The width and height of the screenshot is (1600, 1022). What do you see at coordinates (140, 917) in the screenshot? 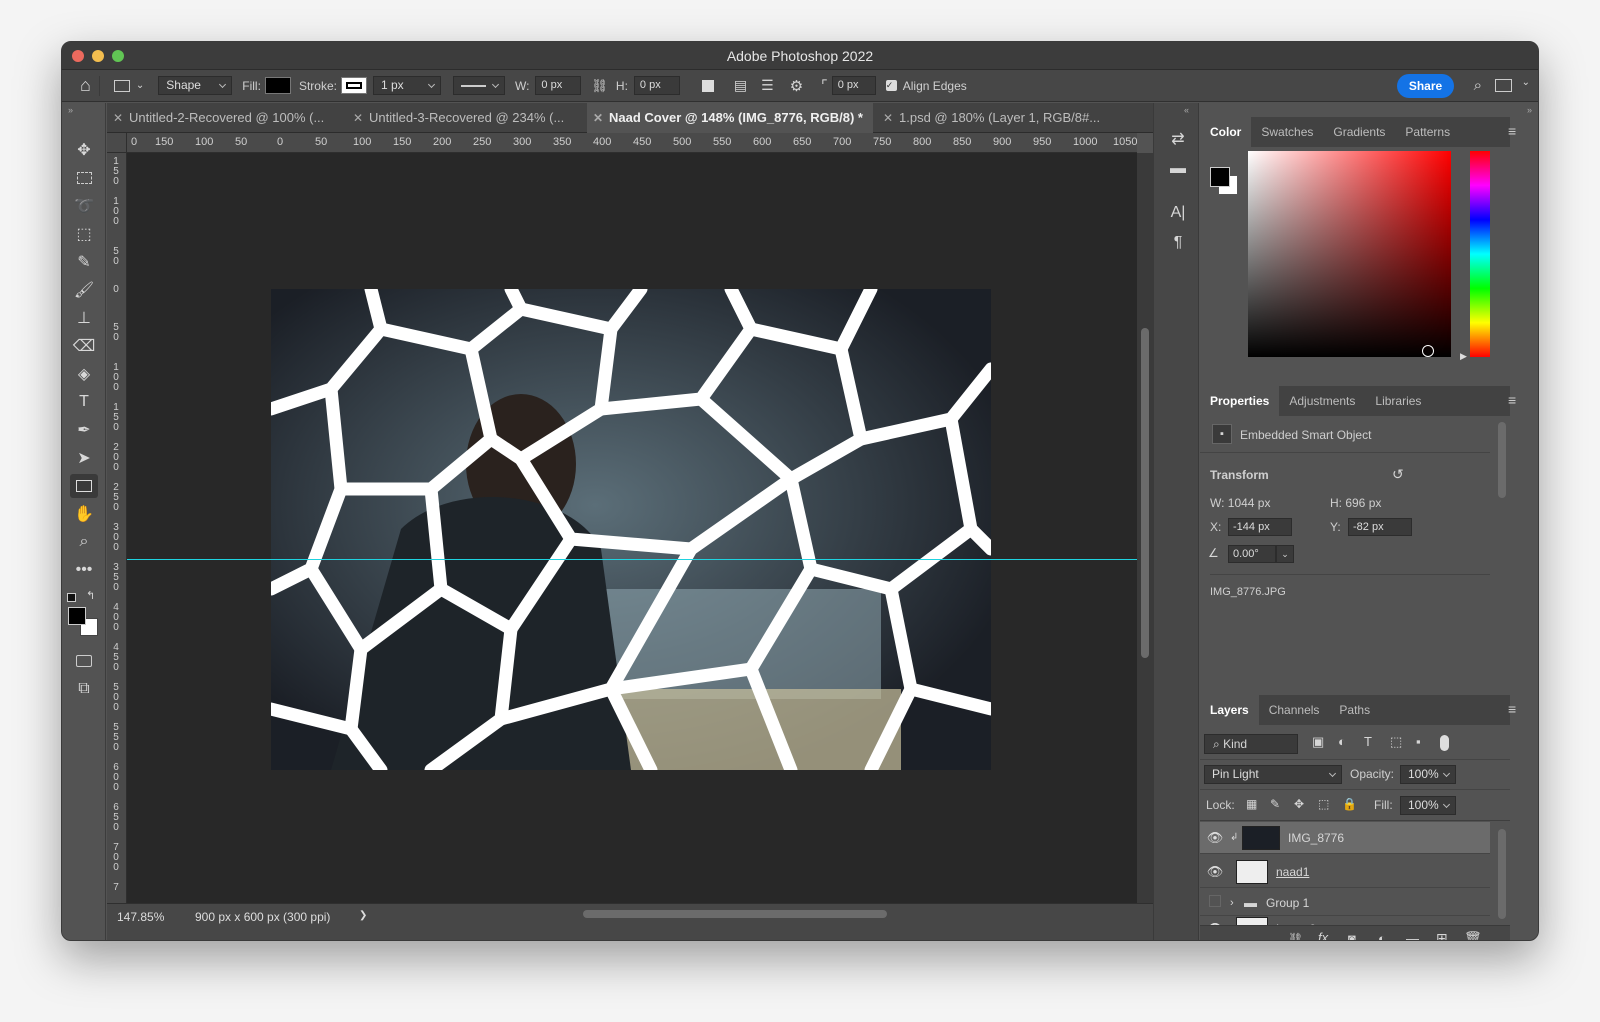
I see `zoom-level: 147.85%` at bounding box center [140, 917].